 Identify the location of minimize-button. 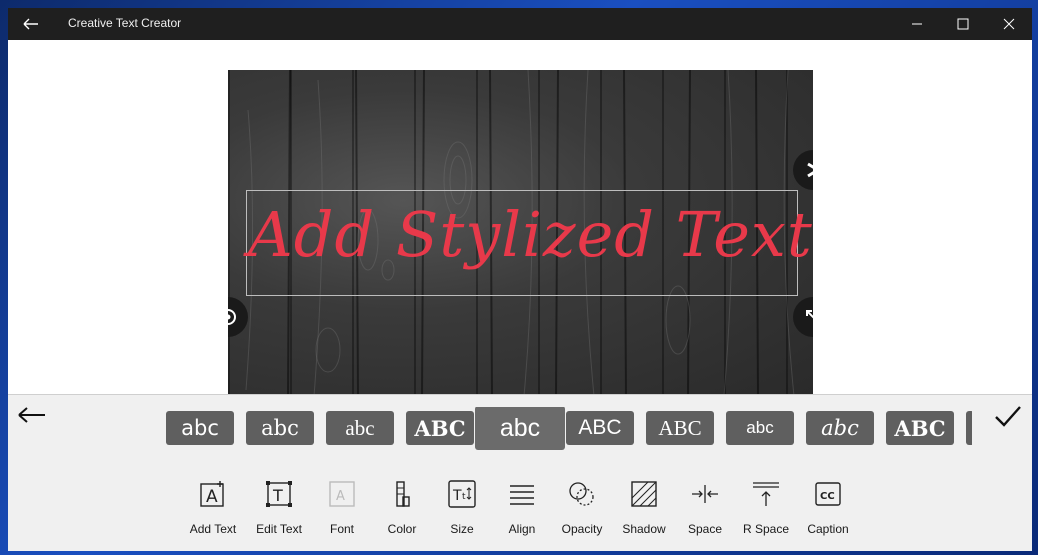
(917, 24).